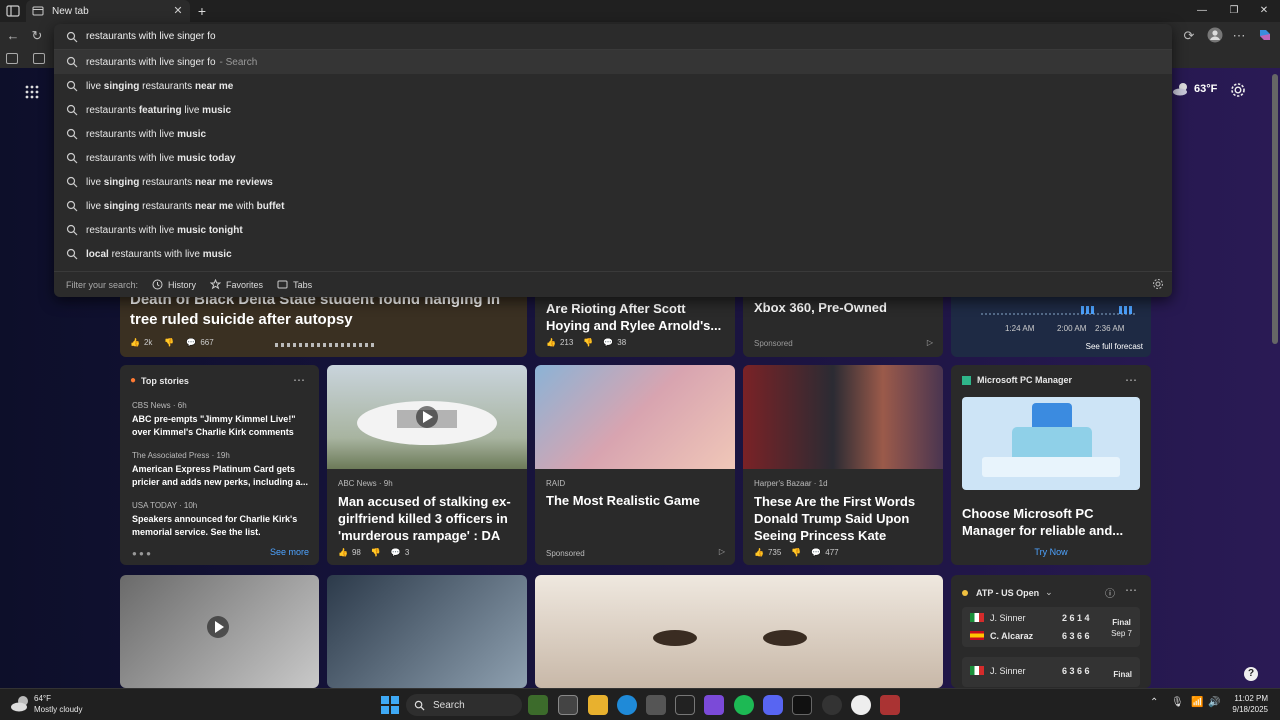 This screenshot has height=720, width=1280. What do you see at coordinates (744, 705) in the screenshot?
I see `spotify-icon` at bounding box center [744, 705].